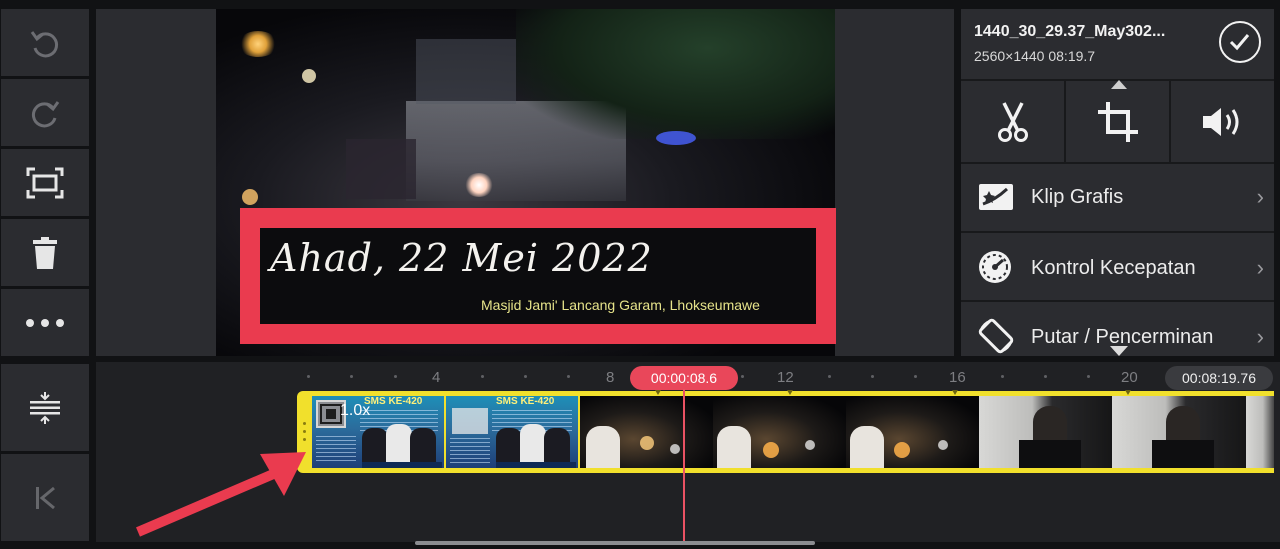 This screenshot has width=1280, height=549. I want to click on clip-meta: 2560×1440 08:19.7, so click(1035, 56).